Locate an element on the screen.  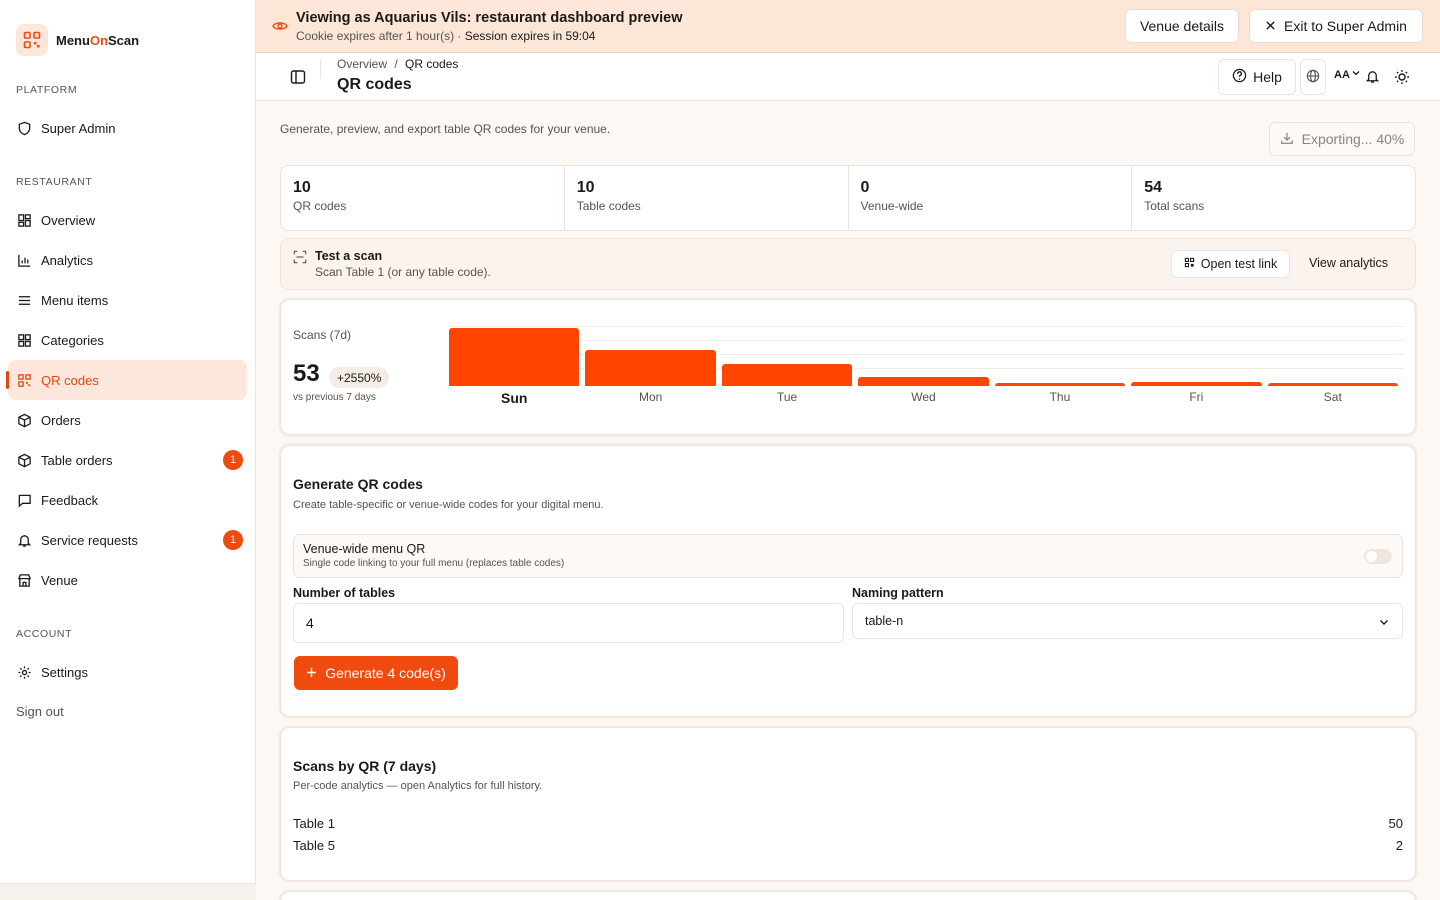
brand: MenuOnScan is located at coordinates (127, 32).